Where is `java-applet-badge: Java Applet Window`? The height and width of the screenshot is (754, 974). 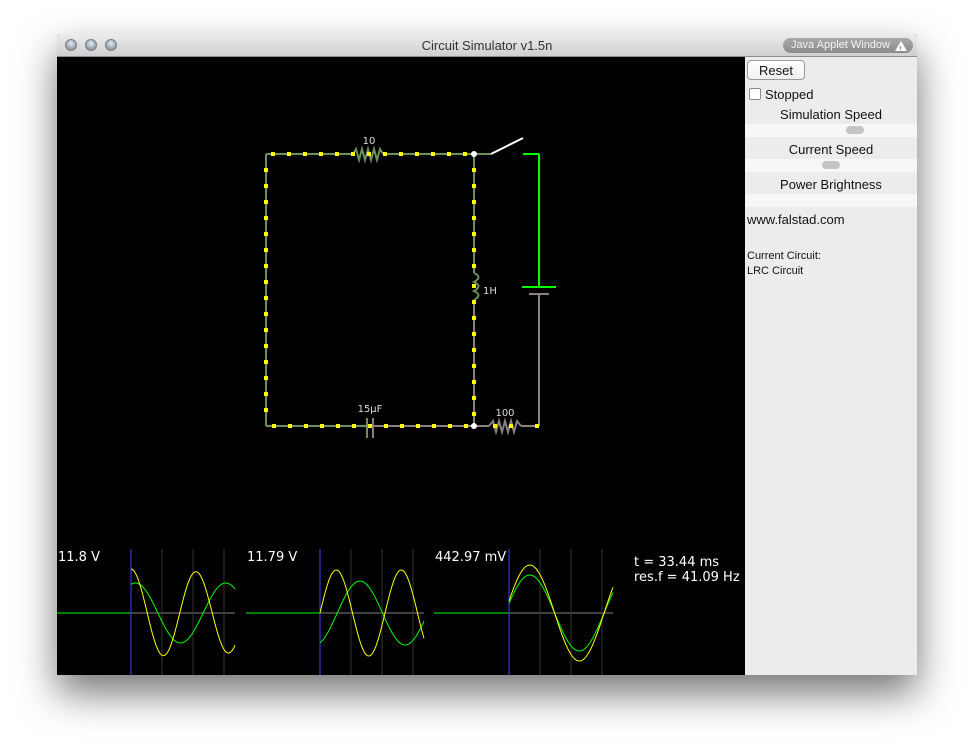
java-applet-badge: Java Applet Window is located at coordinates (847, 47).